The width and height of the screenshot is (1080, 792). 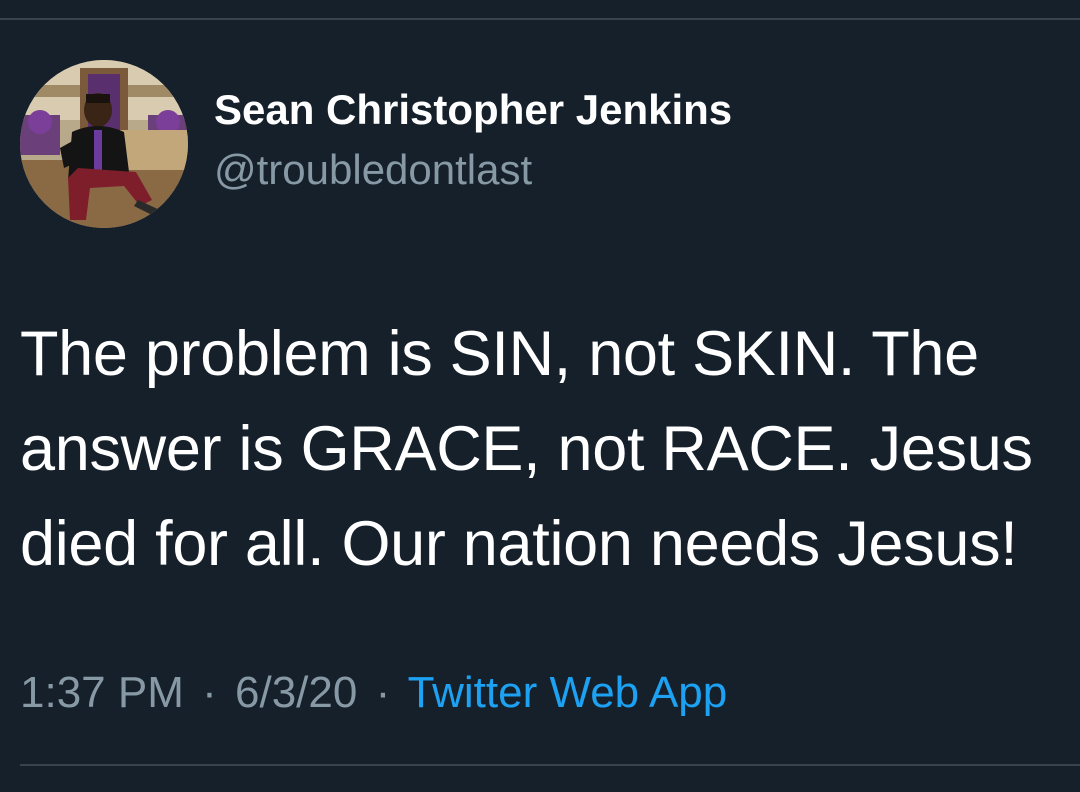 I want to click on tweet-metadata: 1:37 PM · 6/3/20 · Twitter Web App, so click(x=373, y=693).